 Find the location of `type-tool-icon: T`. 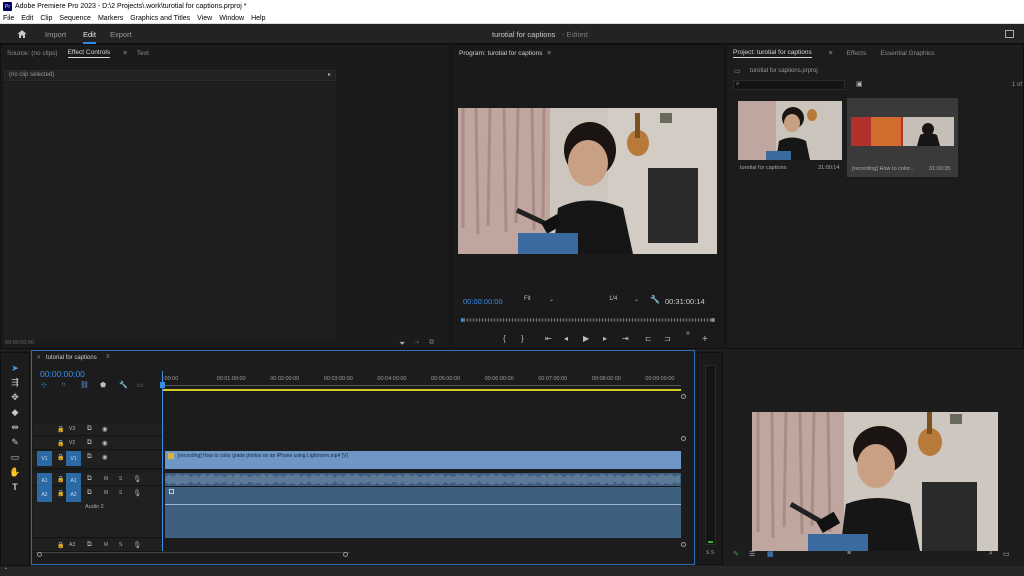

type-tool-icon: T is located at coordinates (15, 487).